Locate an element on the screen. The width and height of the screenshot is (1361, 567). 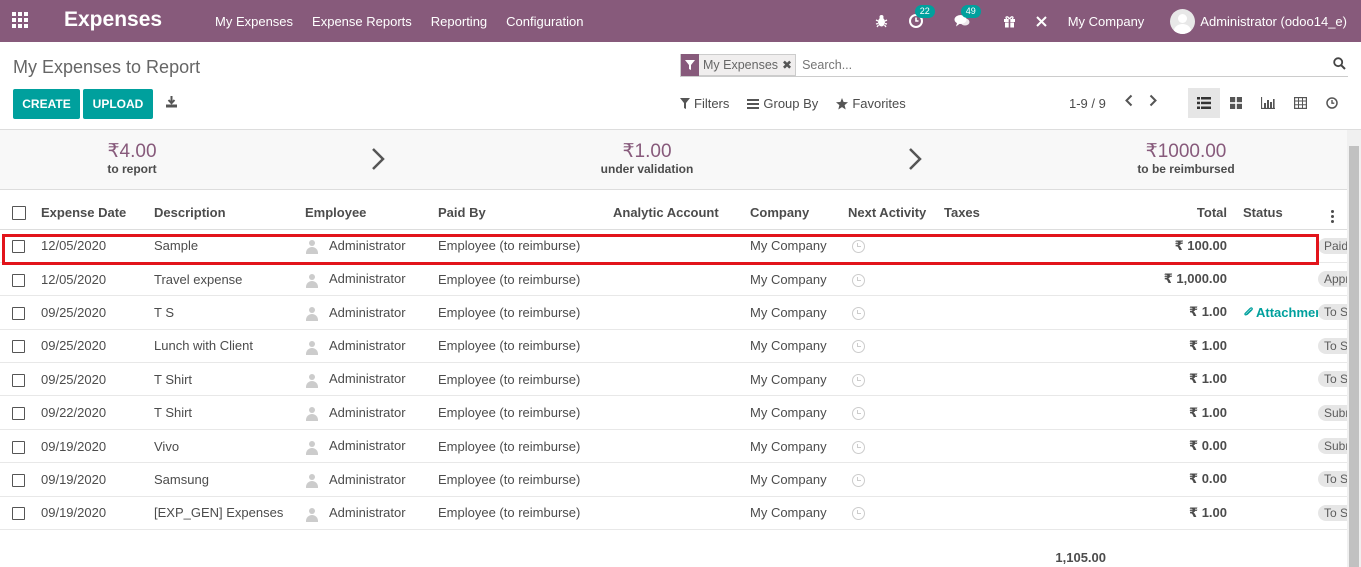
menu-reporting: Reporting is located at coordinates (459, 21).